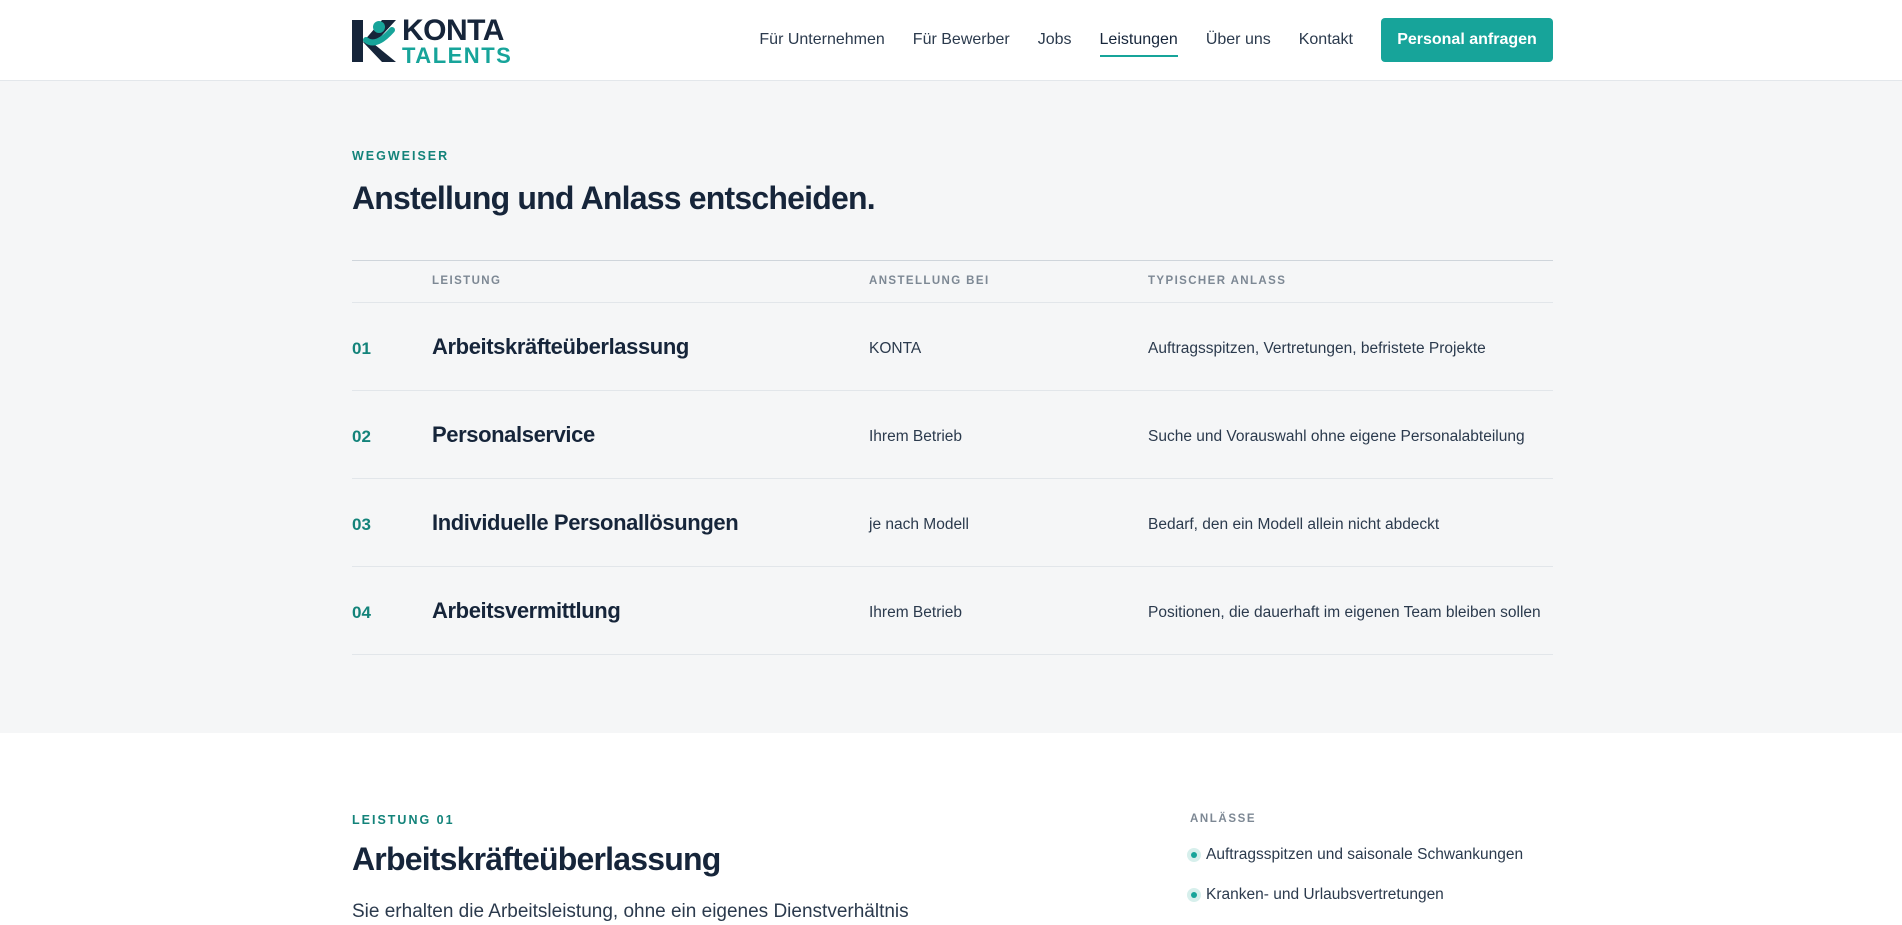 The width and height of the screenshot is (1902, 925). Describe the element at coordinates (361, 436) in the screenshot. I see `row-number: 02` at that location.